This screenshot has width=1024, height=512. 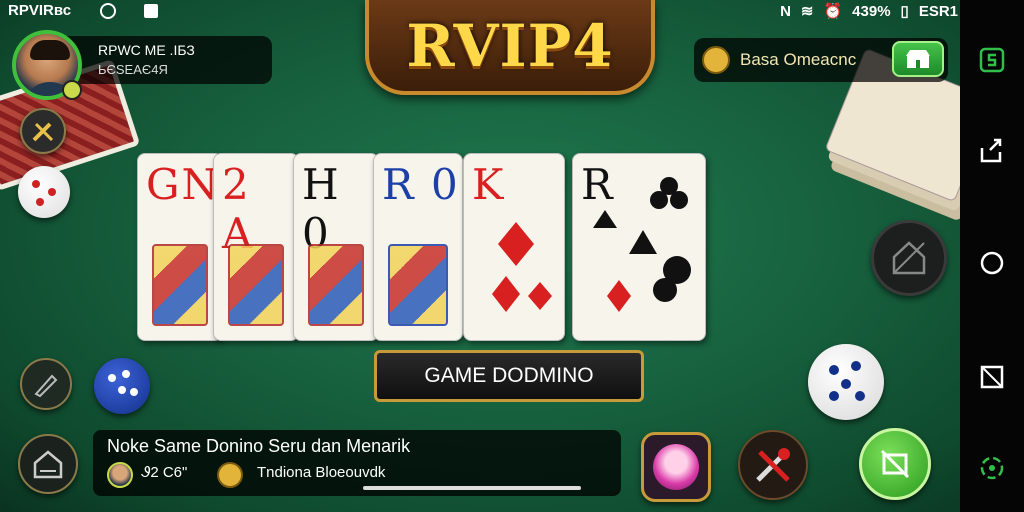 I want to click on share-button, so click(x=992, y=150).